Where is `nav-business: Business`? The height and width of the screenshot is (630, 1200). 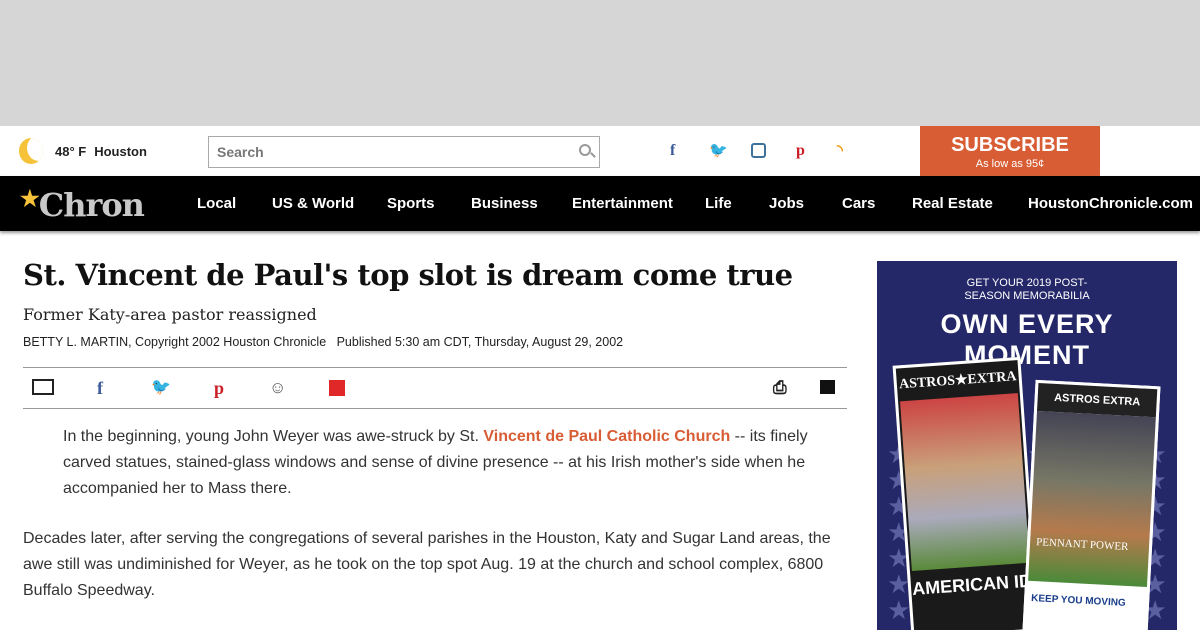 nav-business: Business is located at coordinates (504, 203).